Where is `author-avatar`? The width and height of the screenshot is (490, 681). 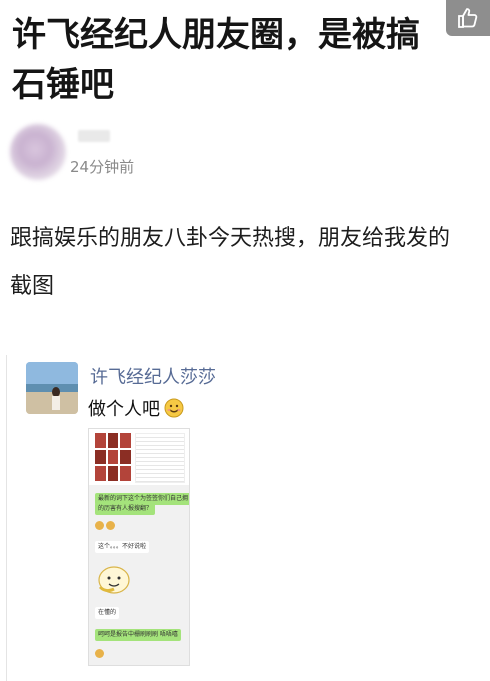
author-avatar is located at coordinates (38, 152).